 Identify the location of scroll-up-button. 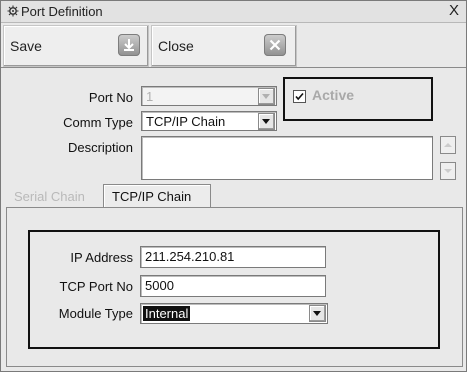
(448, 145).